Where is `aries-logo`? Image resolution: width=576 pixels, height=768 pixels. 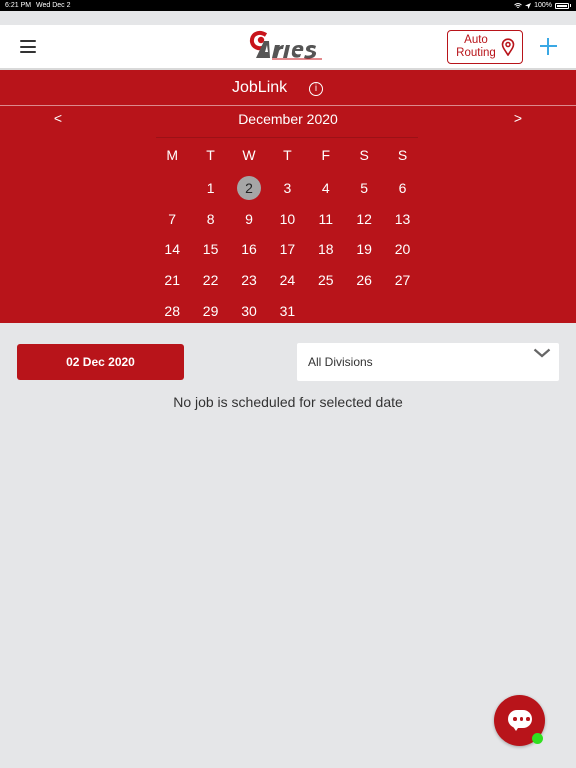 aries-logo is located at coordinates (285, 45).